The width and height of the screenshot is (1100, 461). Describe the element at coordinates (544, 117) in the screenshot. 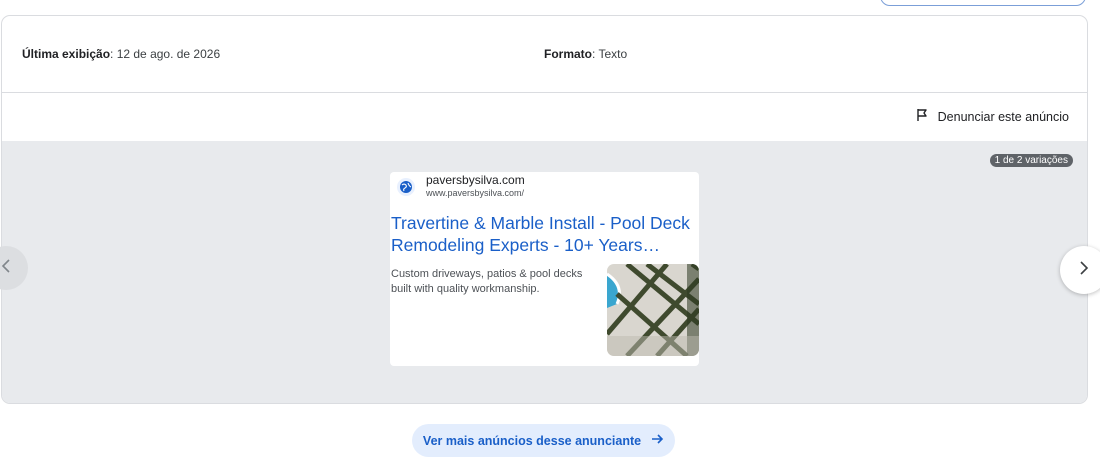

I see `report-row: Denunciar este anúncio` at that location.